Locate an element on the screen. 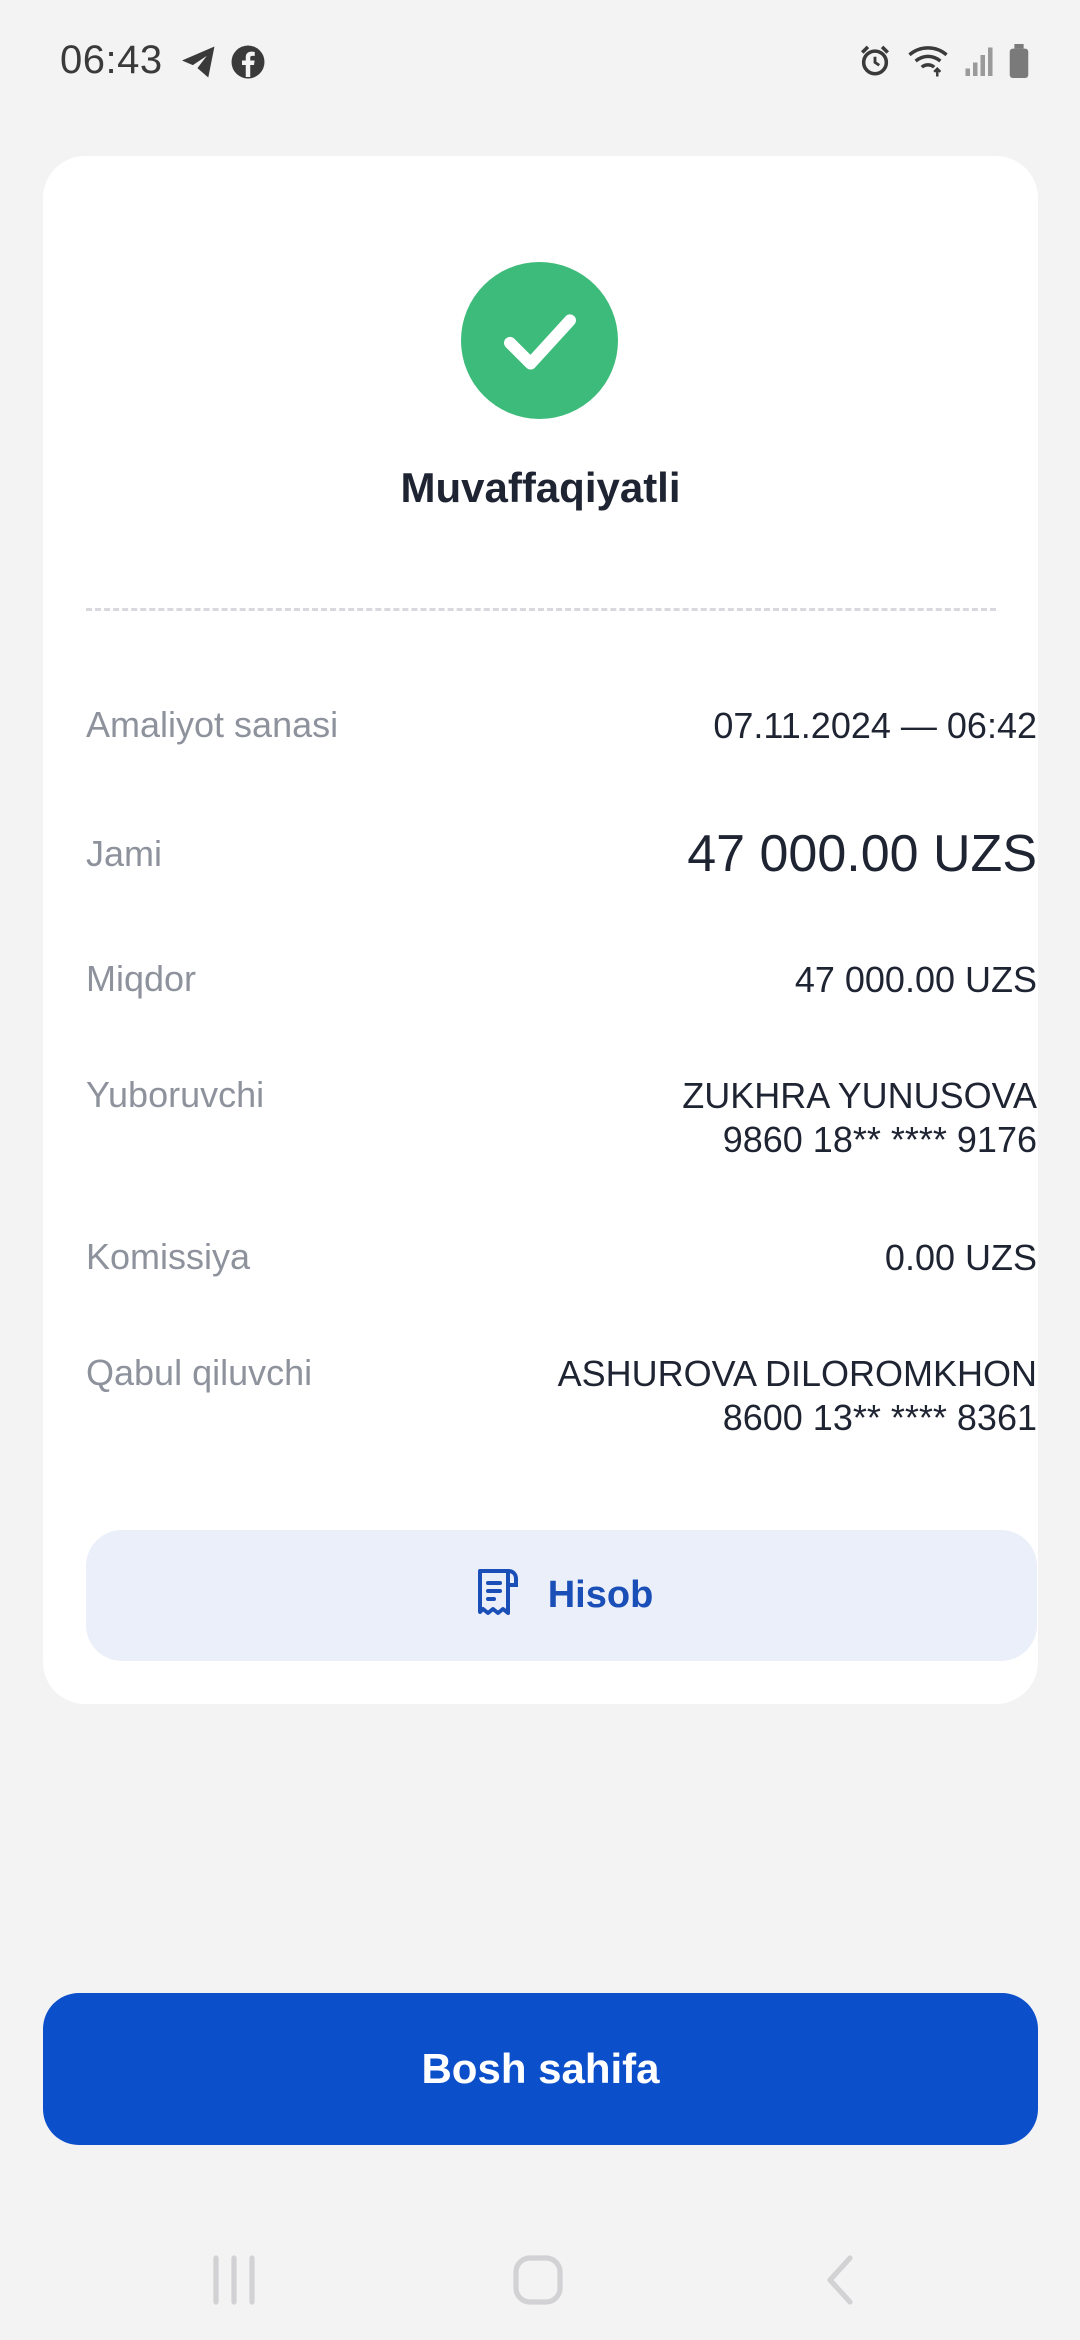  facebook-icon is located at coordinates (248, 62).